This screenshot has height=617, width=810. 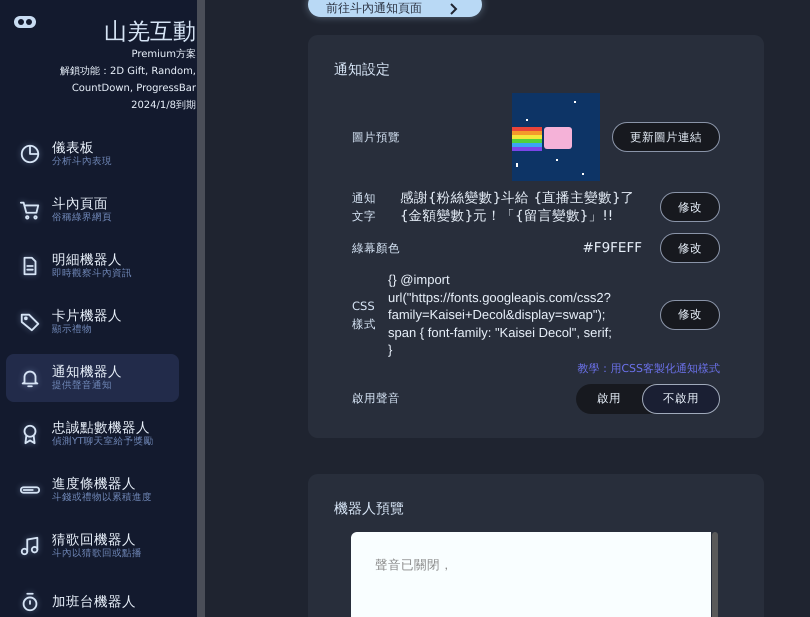 What do you see at coordinates (453, 9) in the screenshot?
I see `chevron-icon` at bounding box center [453, 9].